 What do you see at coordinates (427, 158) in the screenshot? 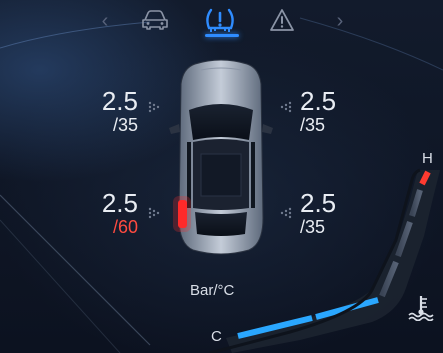
I see `gauge-high-label: H` at bounding box center [427, 158].